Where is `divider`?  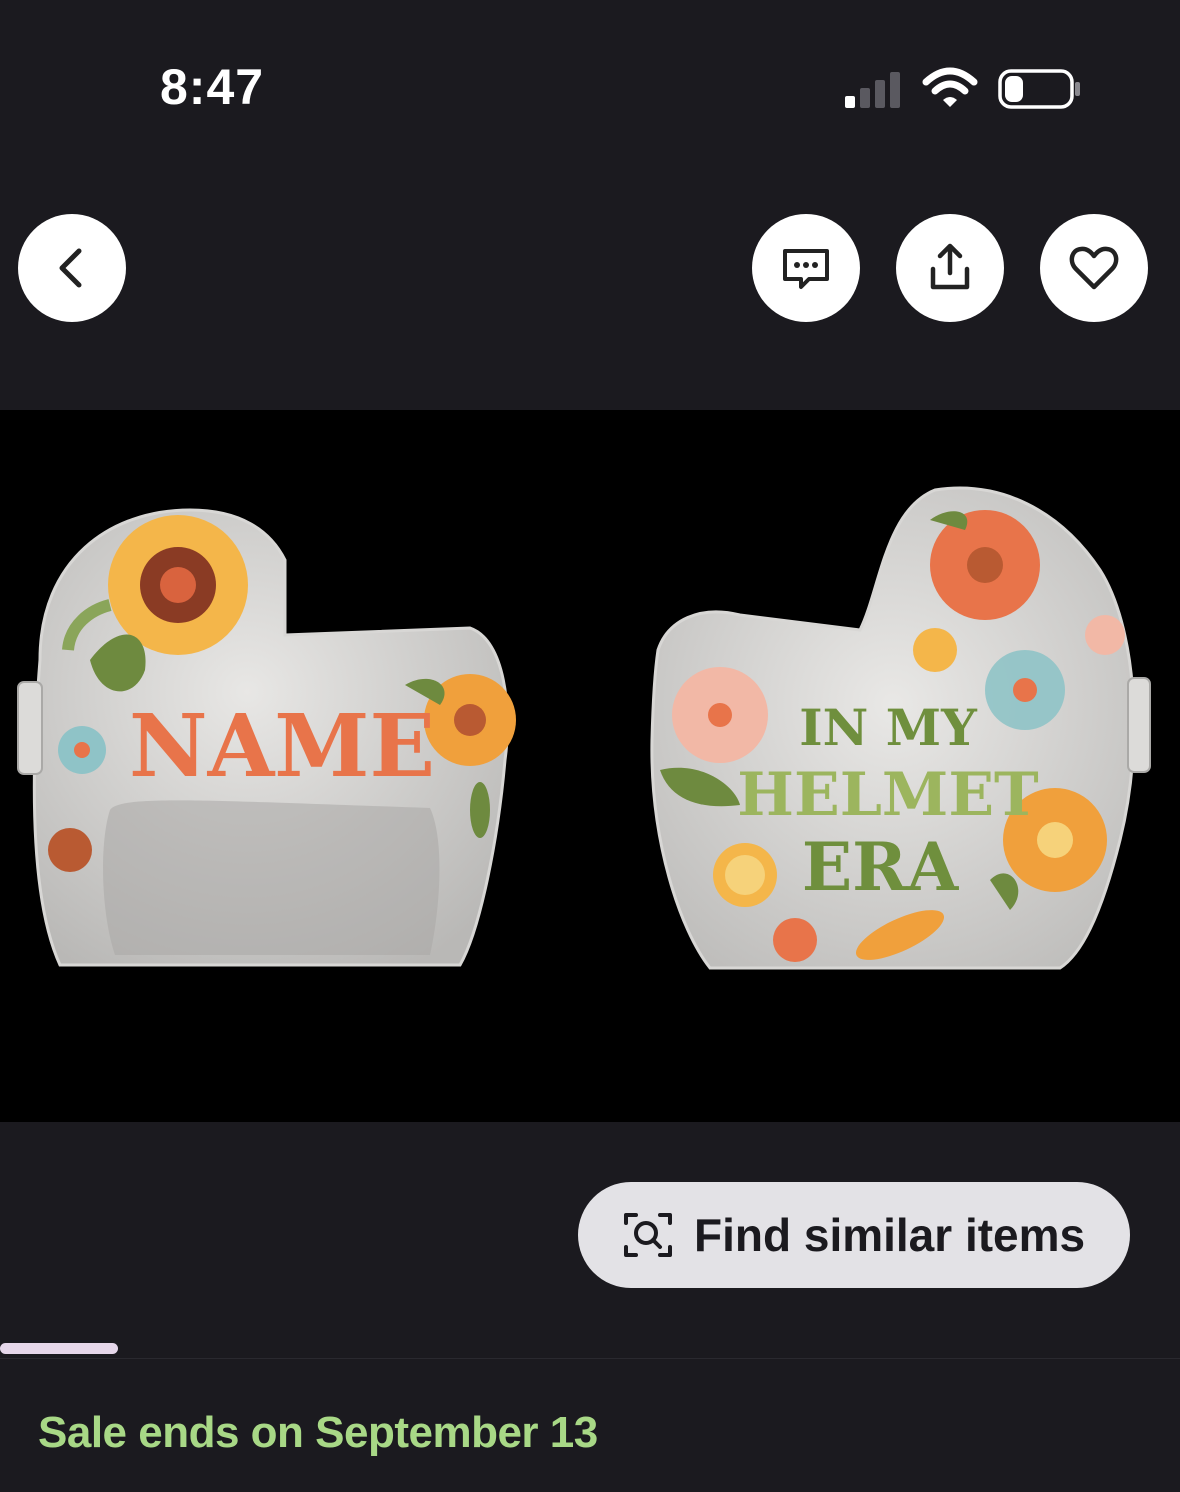
divider is located at coordinates (590, 1358).